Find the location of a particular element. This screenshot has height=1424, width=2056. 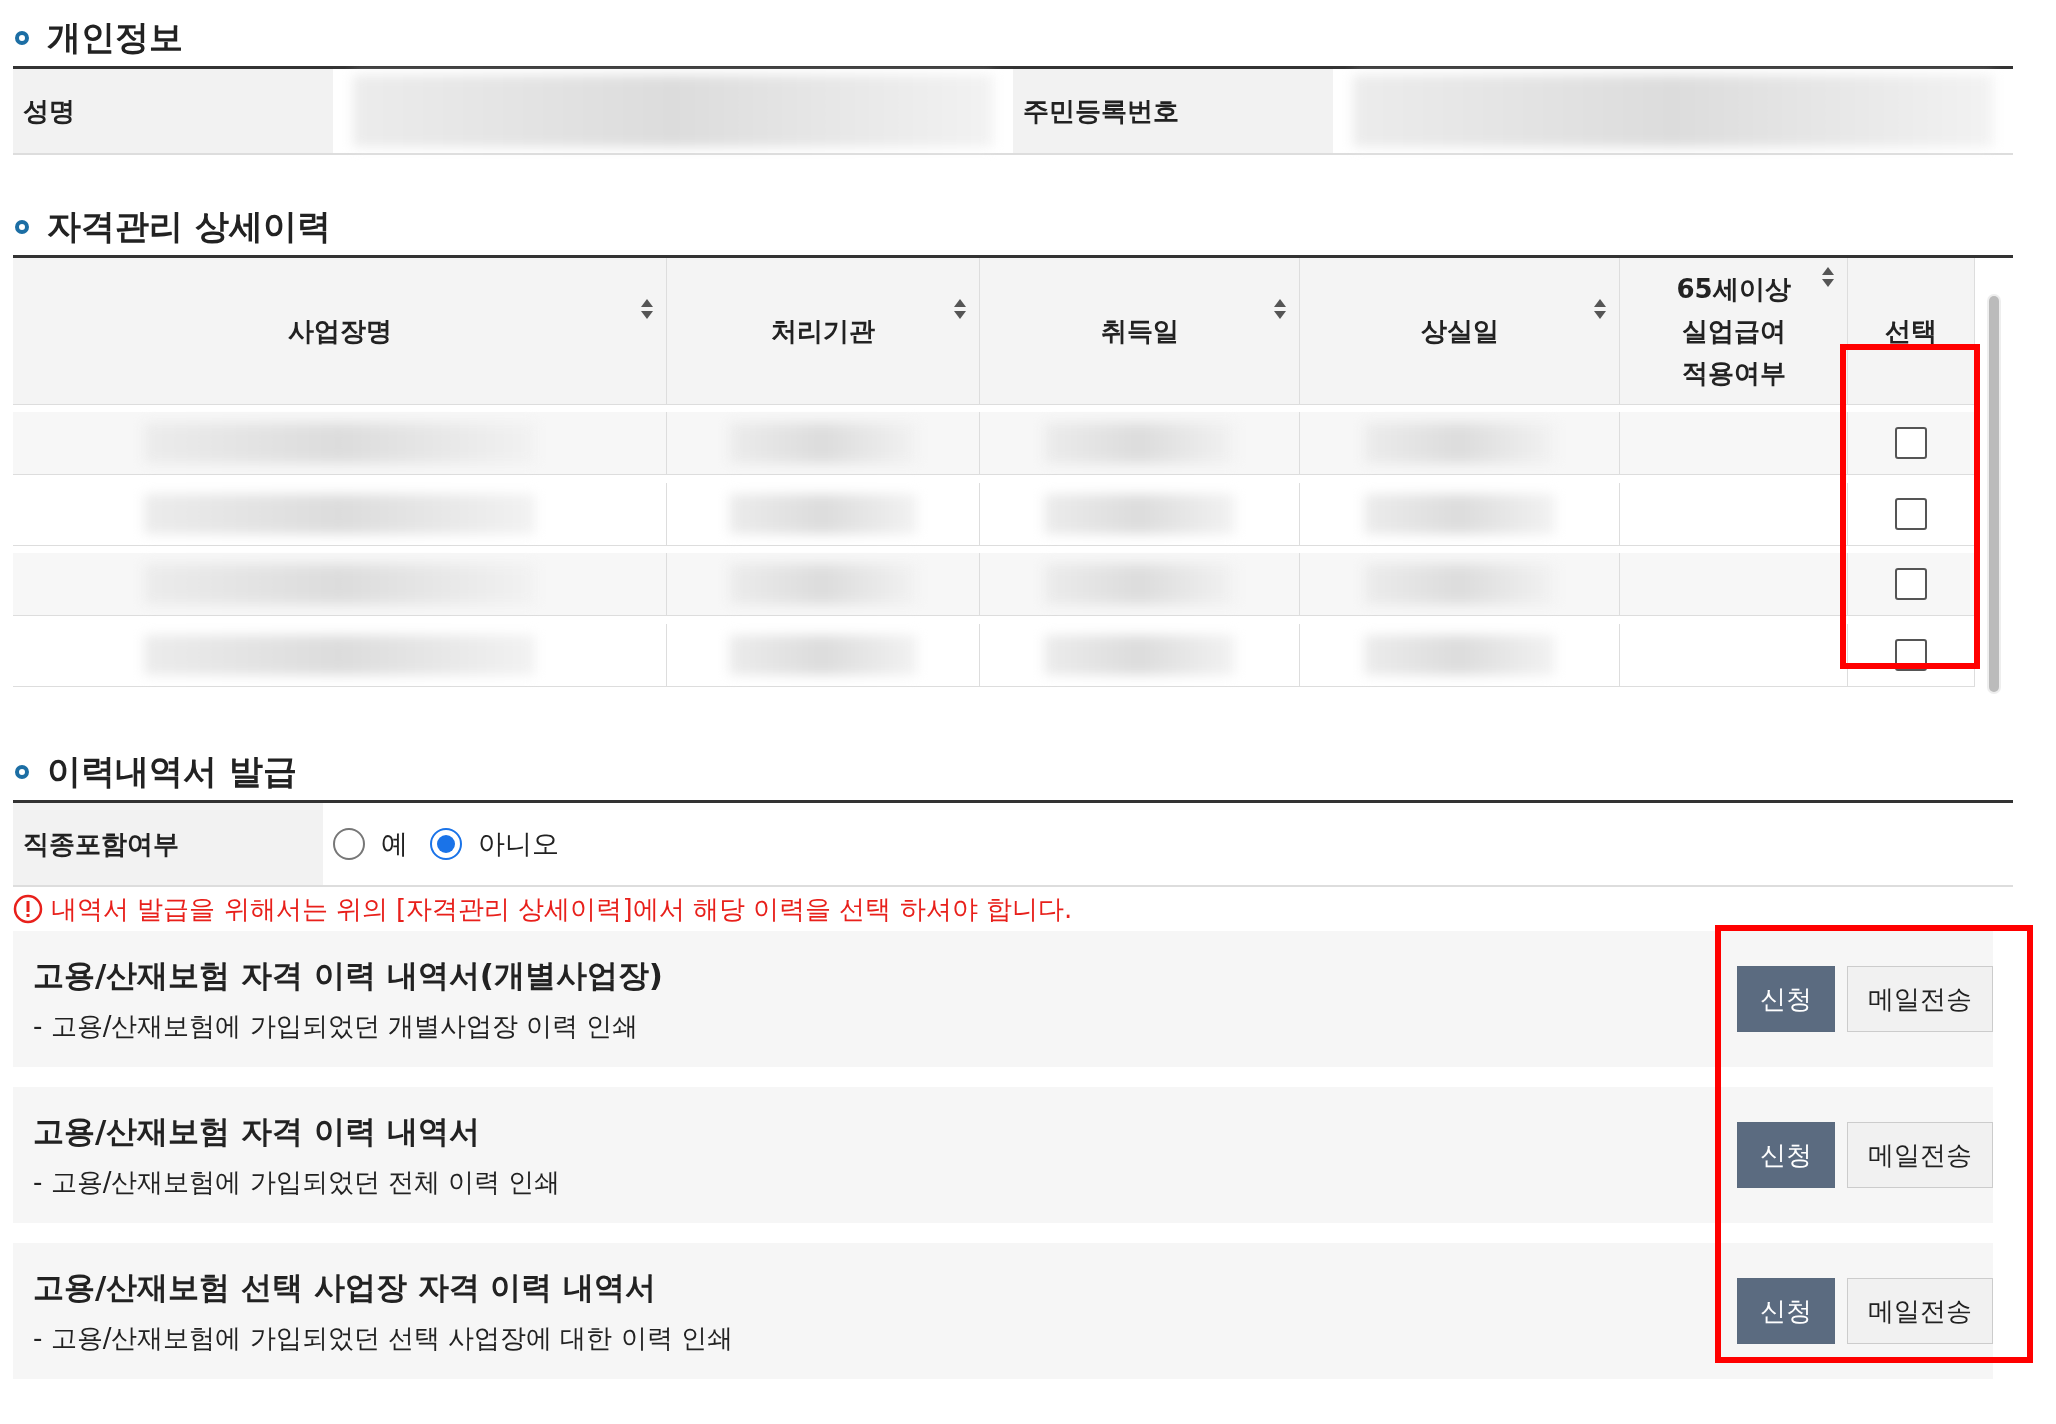

column-header: 선택 is located at coordinates (1911, 331).